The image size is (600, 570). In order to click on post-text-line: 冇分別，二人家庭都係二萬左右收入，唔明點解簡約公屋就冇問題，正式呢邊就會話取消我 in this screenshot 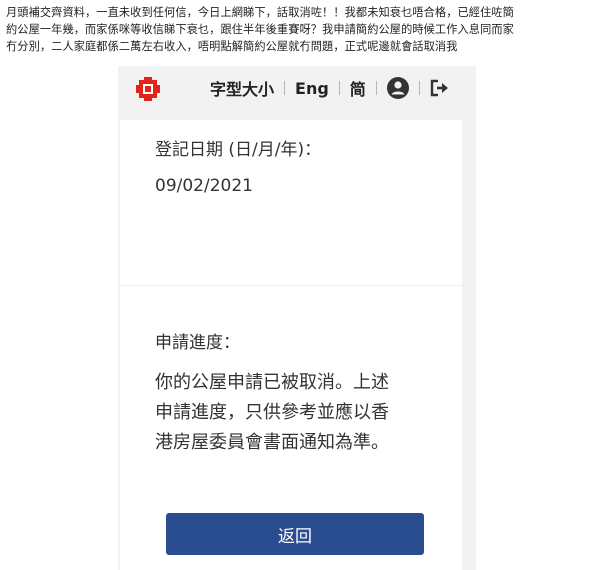, I will do `click(232, 46)`.